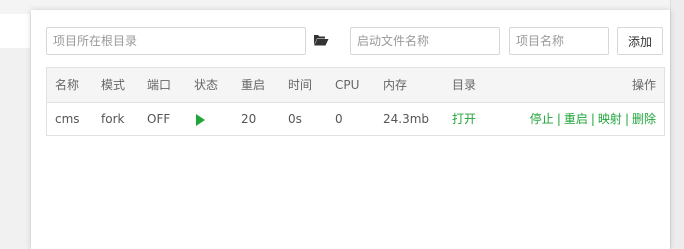  Describe the element at coordinates (295, 119) in the screenshot. I see `cell-time: 0s` at that location.